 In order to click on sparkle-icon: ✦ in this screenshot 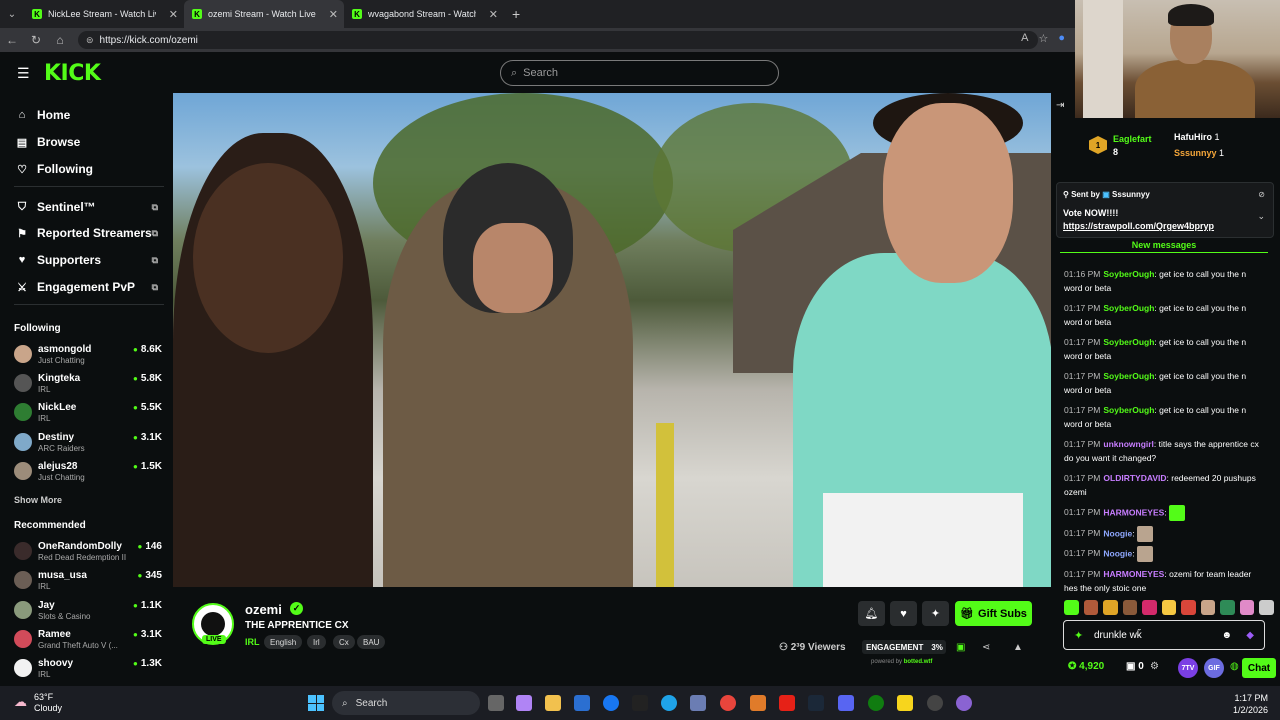, I will do `click(1078, 635)`.